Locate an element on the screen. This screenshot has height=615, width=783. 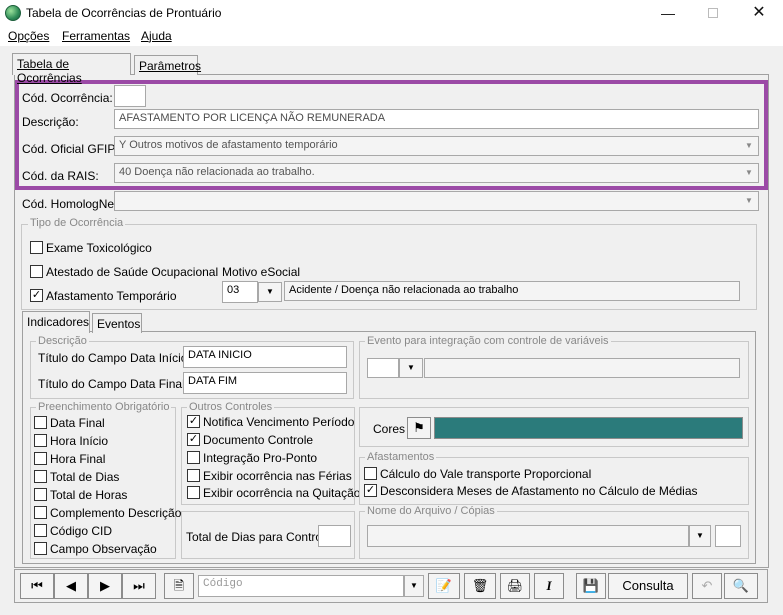
tipo-ocorrencia-title: Tipo de Ocorrência is located at coordinates (77, 223).